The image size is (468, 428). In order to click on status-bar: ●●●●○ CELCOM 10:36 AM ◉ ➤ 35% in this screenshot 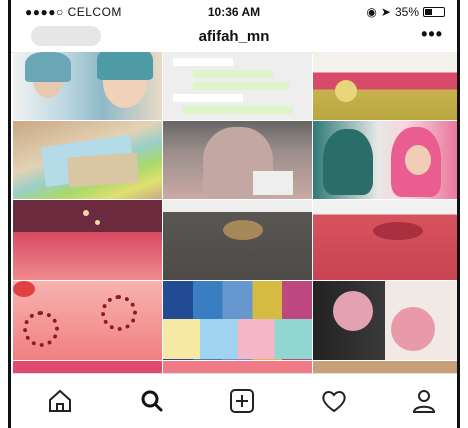, I will do `click(234, 11)`.